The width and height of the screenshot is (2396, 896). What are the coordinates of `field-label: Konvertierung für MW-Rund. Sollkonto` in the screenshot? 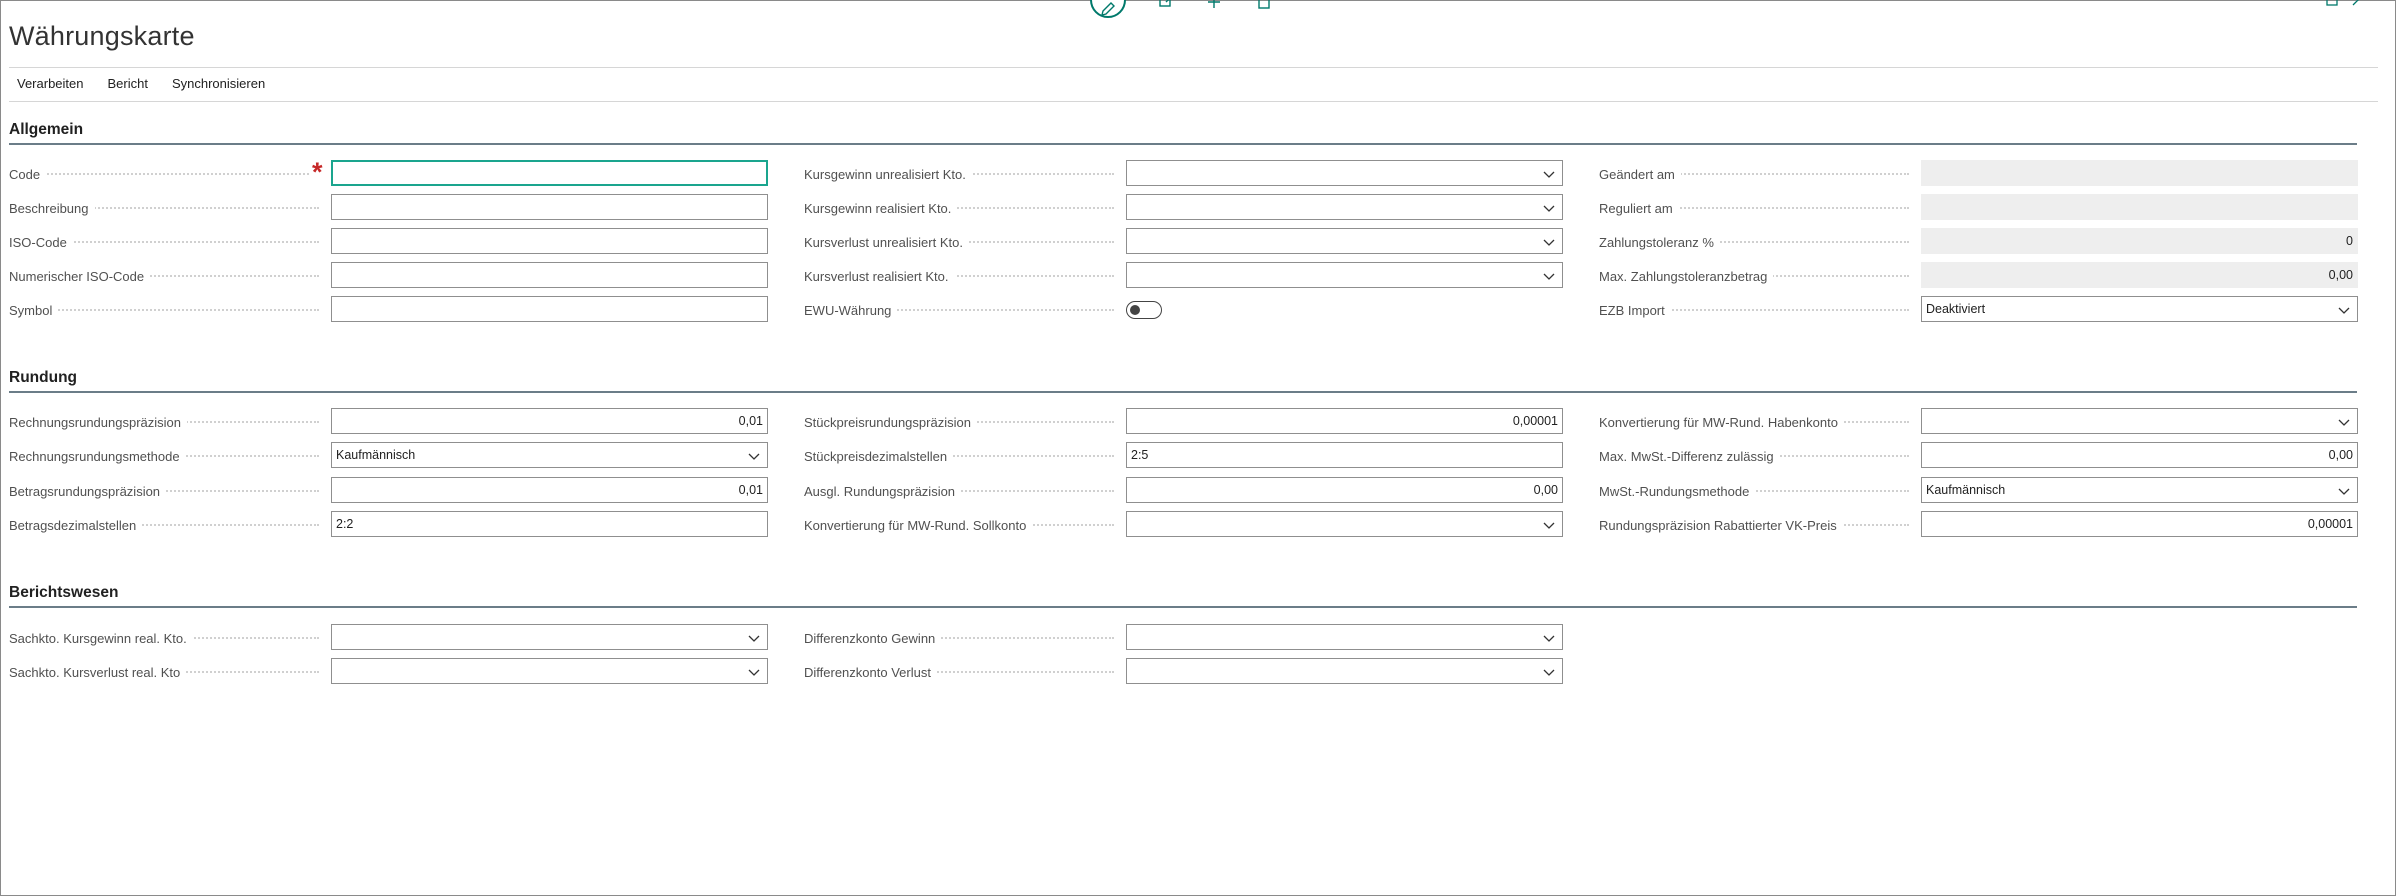 It's located at (918, 525).